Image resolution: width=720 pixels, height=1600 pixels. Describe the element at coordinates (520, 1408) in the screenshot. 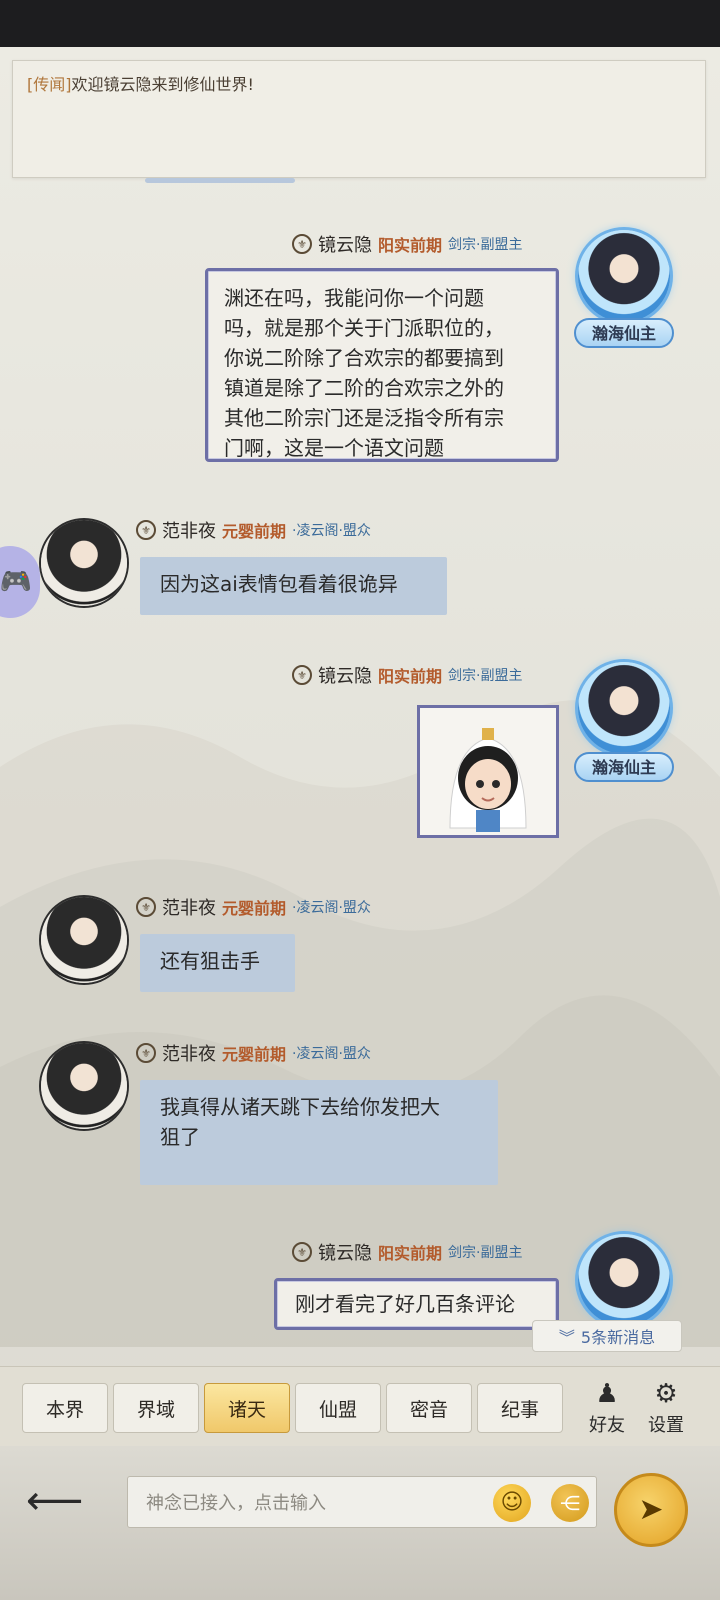

I see `tab-jishi: 纪事` at that location.